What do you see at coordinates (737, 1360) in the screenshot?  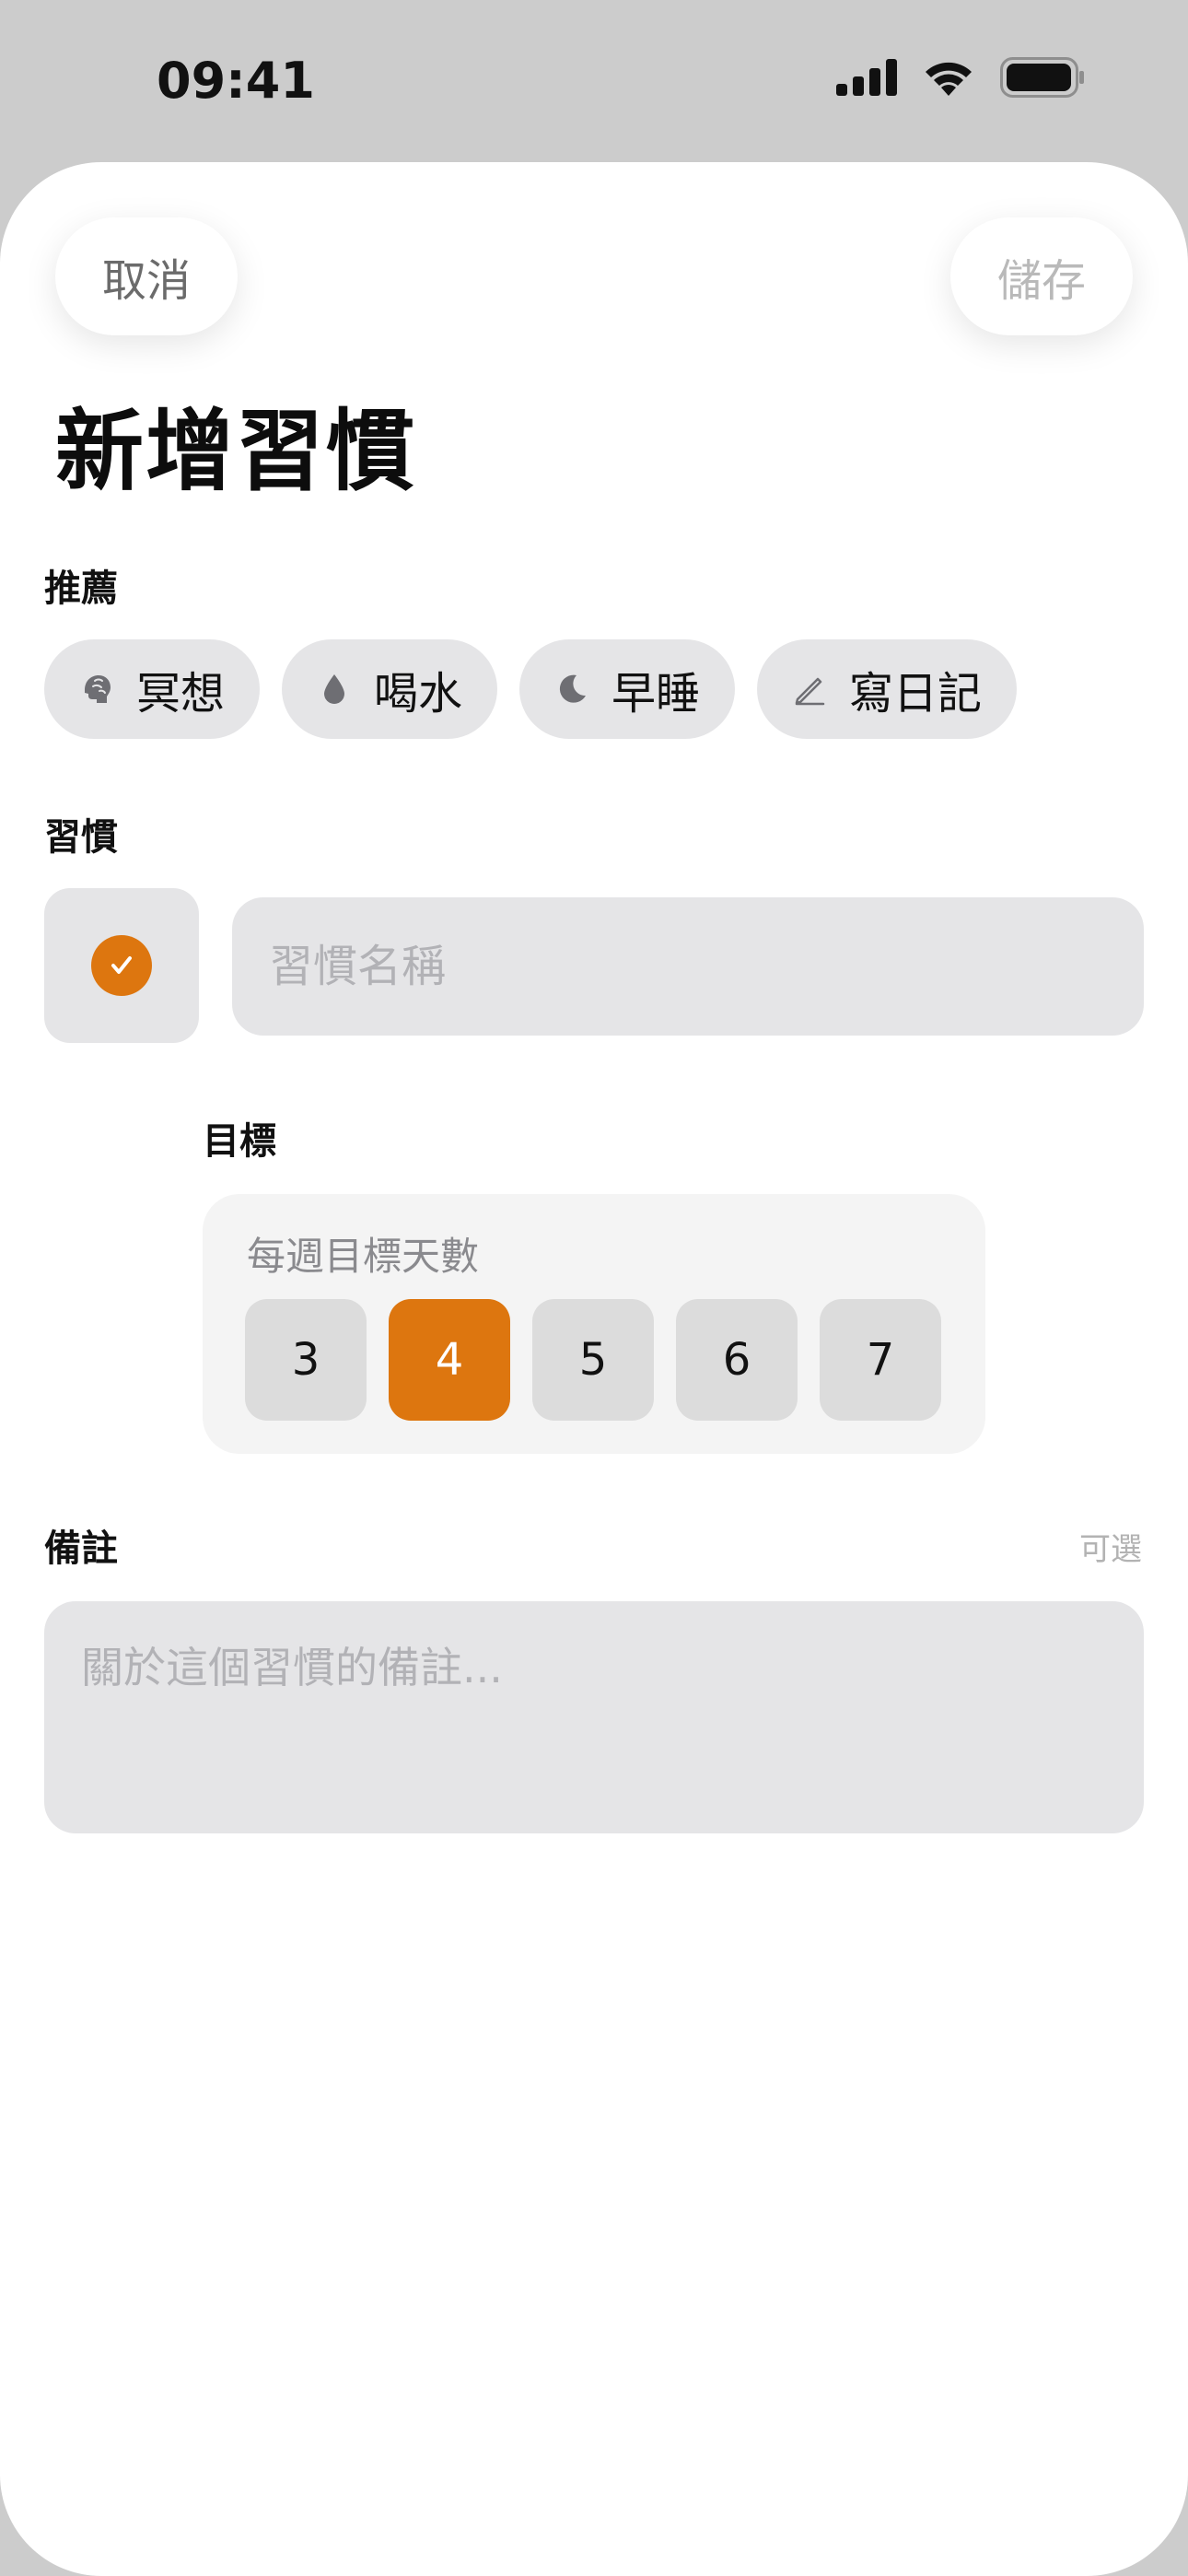 I see `goal-day-option: 6` at bounding box center [737, 1360].